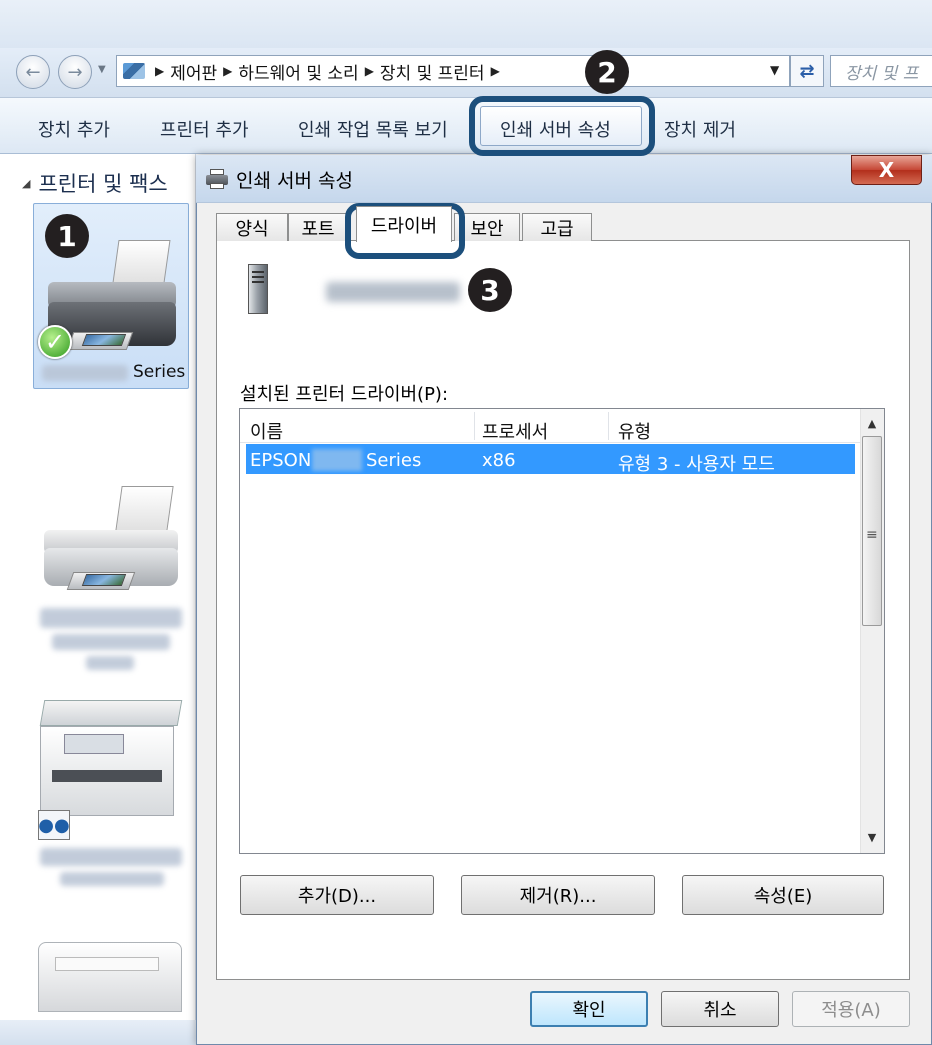  I want to click on collapse-triangle-icon: ◢, so click(26, 183).